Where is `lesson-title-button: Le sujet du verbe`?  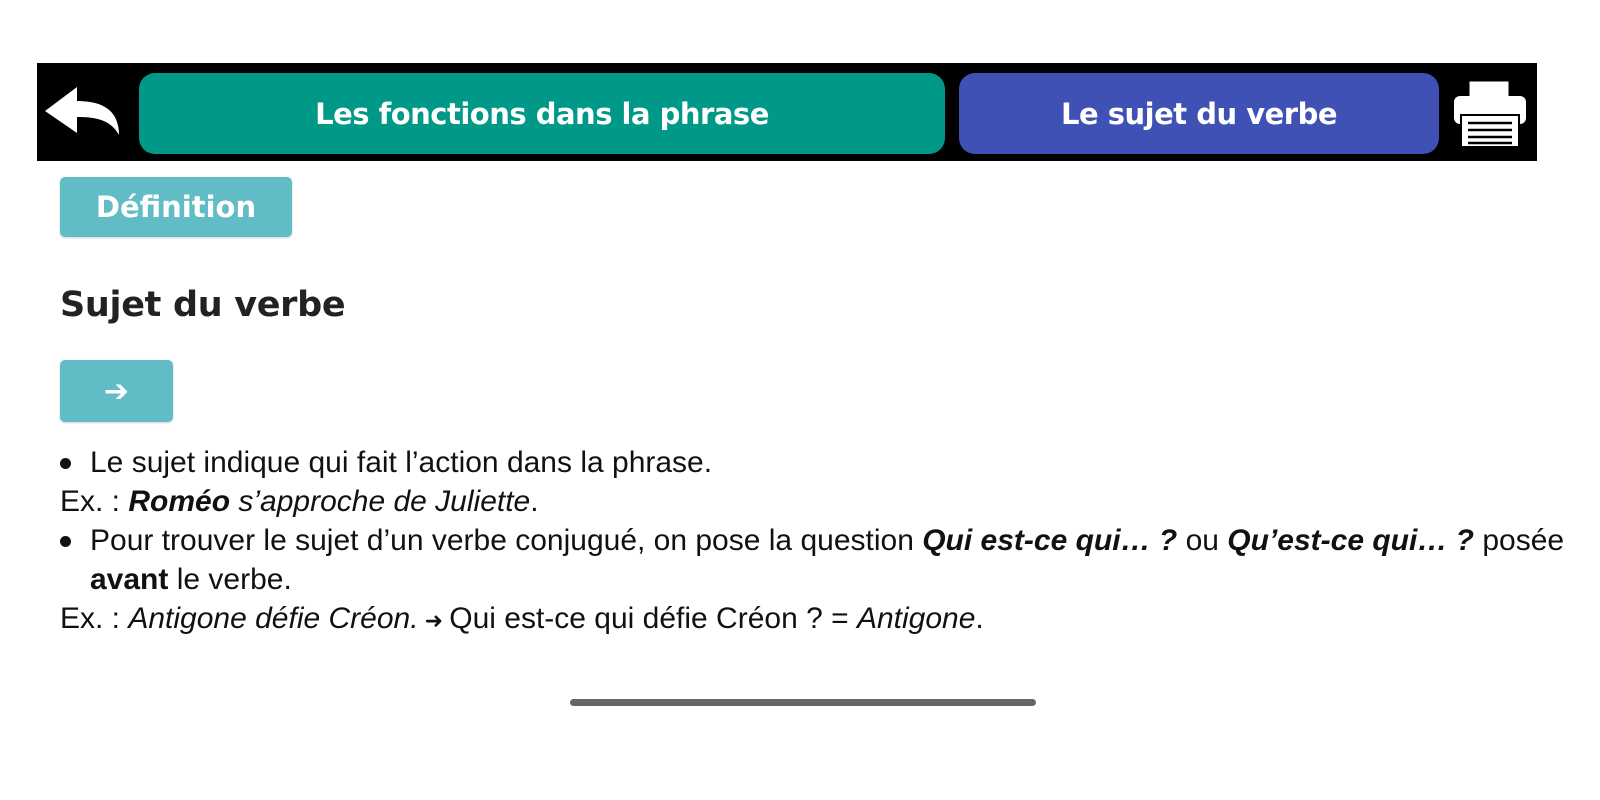
lesson-title-button: Le sujet du verbe is located at coordinates (1199, 113).